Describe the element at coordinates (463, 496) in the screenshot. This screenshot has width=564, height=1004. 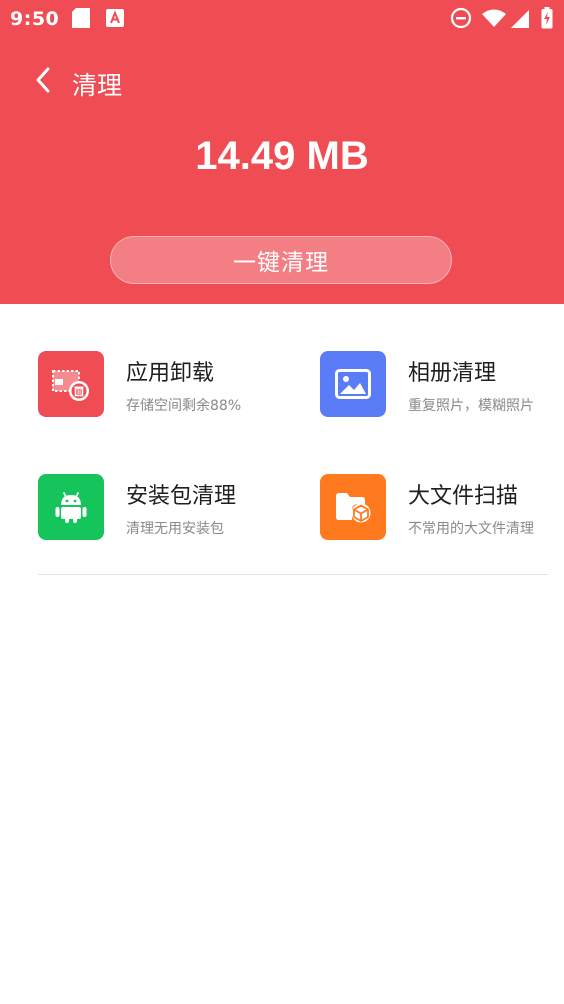
I see `feature-title: 大文件扫描` at that location.